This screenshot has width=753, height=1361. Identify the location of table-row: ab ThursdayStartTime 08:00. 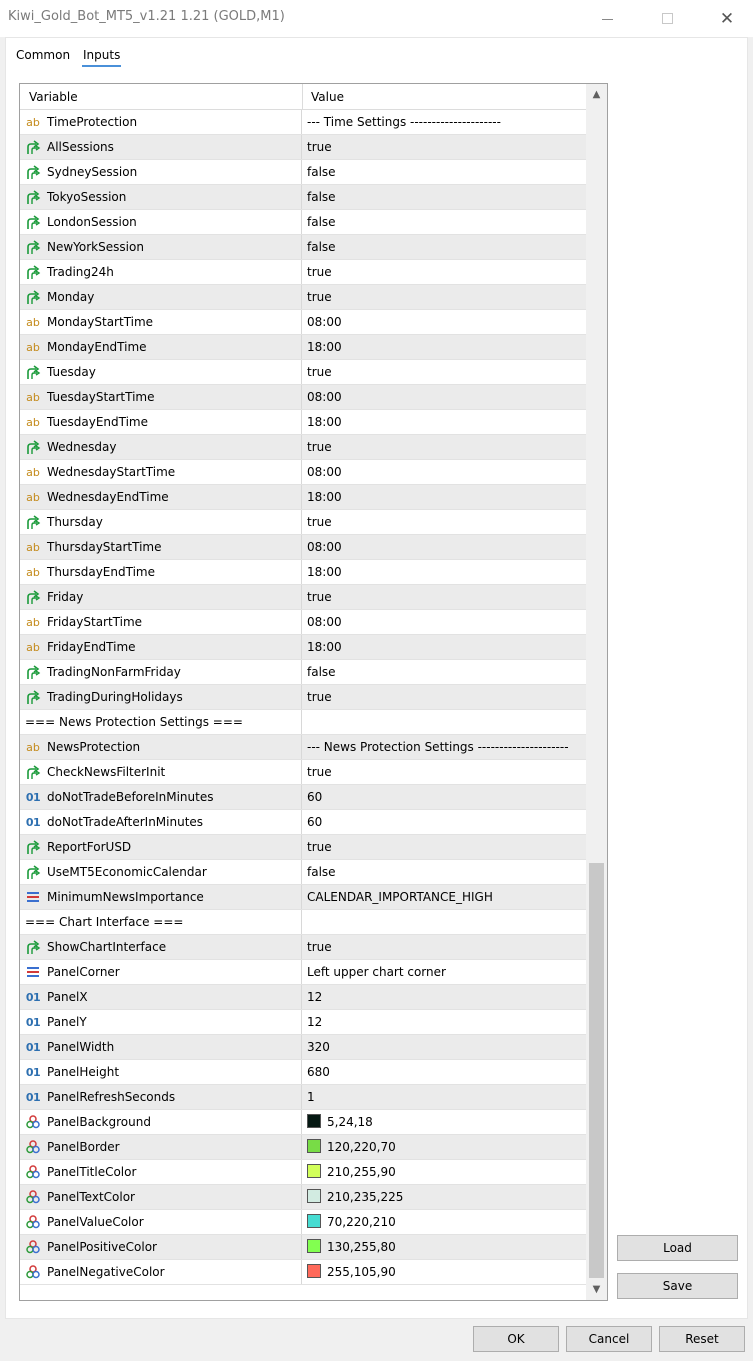
(303, 547).